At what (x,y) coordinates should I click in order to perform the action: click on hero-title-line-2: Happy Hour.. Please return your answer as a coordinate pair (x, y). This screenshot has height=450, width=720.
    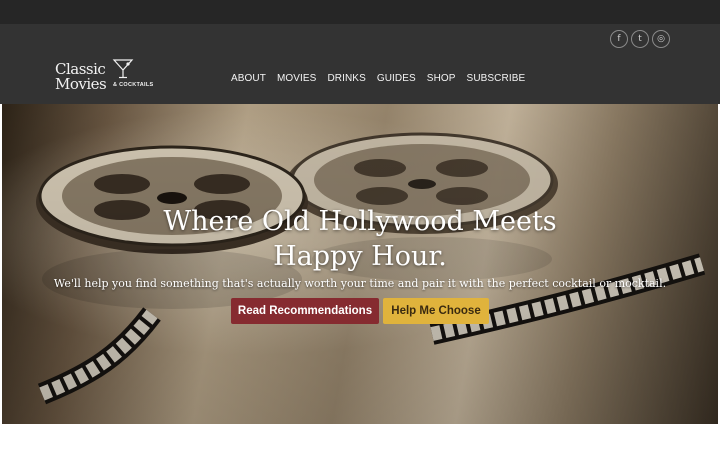
    Looking at the image, I should click on (360, 256).